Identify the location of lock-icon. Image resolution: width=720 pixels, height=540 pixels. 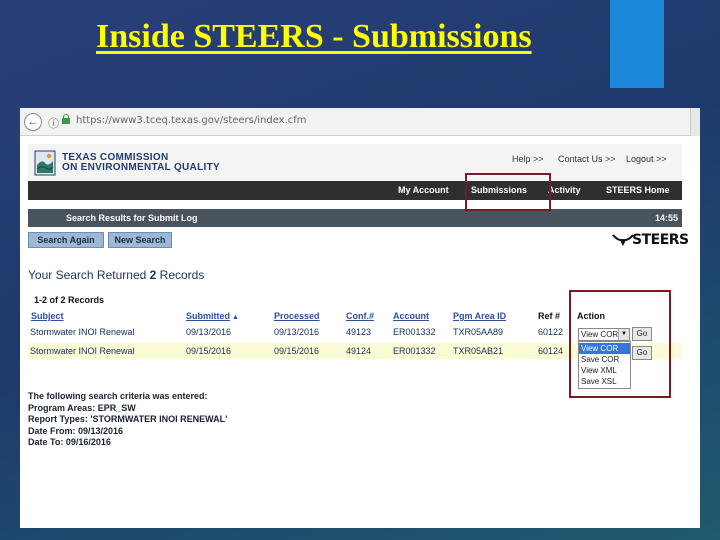
(66, 119).